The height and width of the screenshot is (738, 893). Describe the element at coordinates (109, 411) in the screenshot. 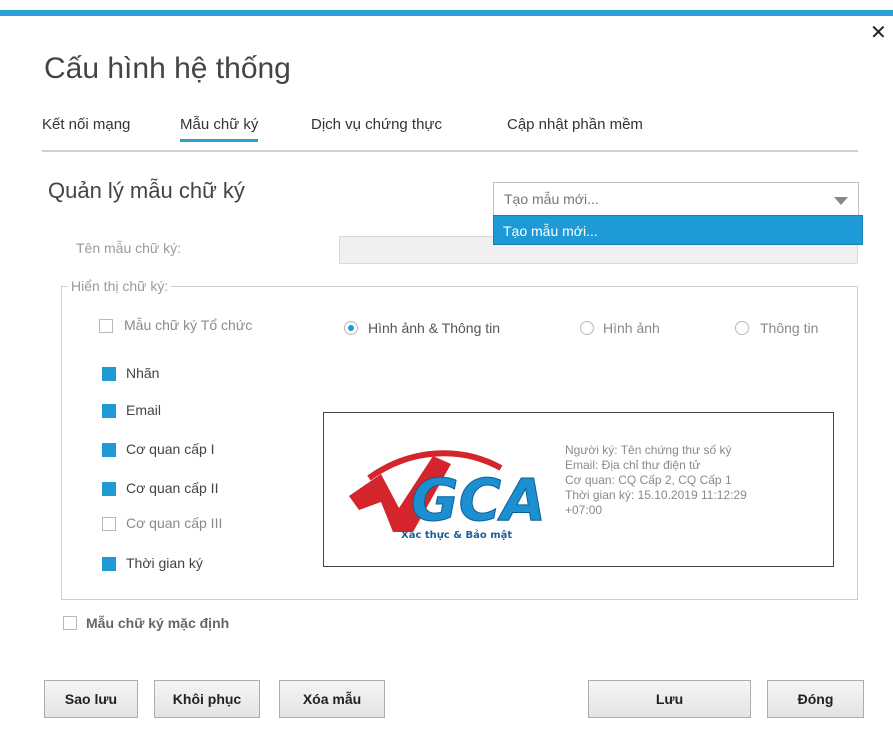

I see `checkbox-email` at that location.